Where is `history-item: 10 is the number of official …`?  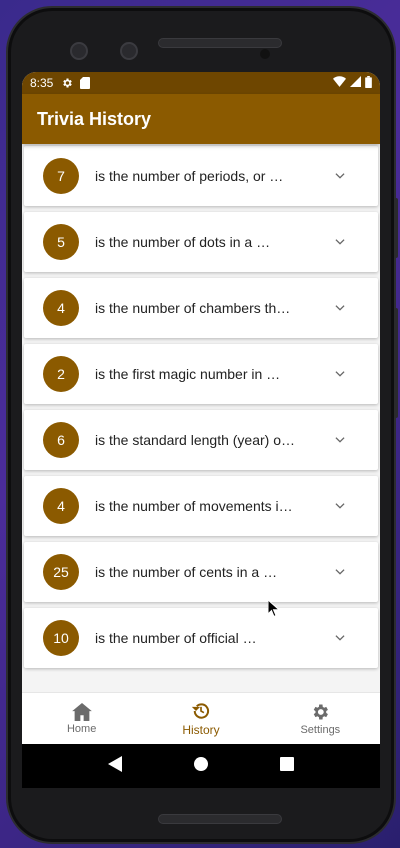
history-item: 10 is the number of official … is located at coordinates (201, 638).